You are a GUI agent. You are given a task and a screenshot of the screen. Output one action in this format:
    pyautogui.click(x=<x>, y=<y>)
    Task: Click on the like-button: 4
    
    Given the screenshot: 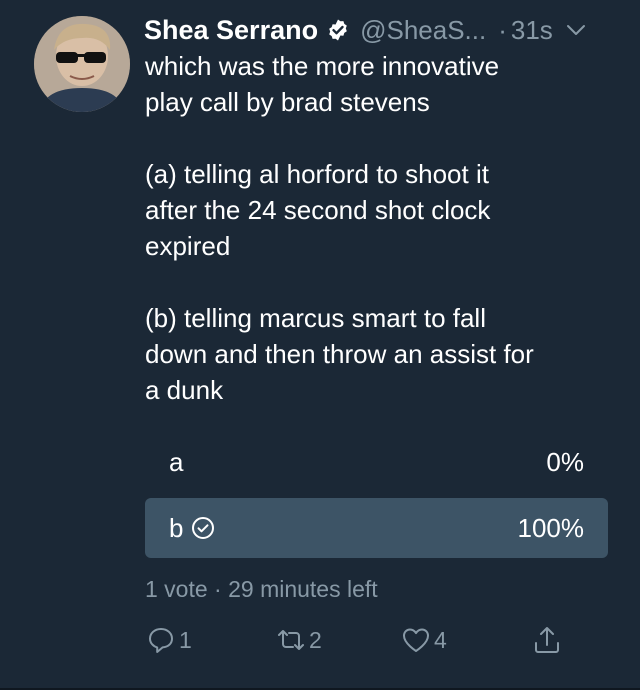 What is the action you would take?
    pyautogui.click(x=423, y=640)
    